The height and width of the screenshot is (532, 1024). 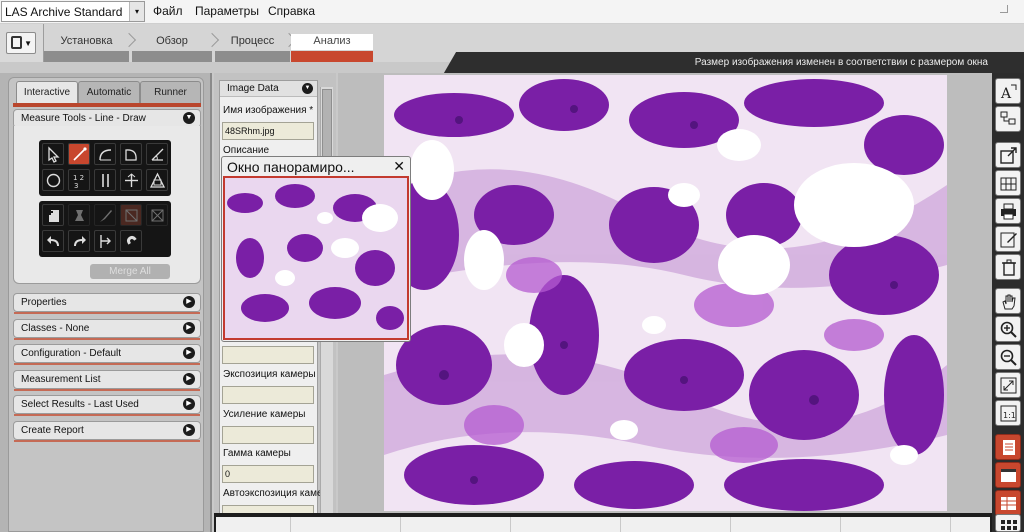 What do you see at coordinates (268, 355) in the screenshot?
I see `description-field` at bounding box center [268, 355].